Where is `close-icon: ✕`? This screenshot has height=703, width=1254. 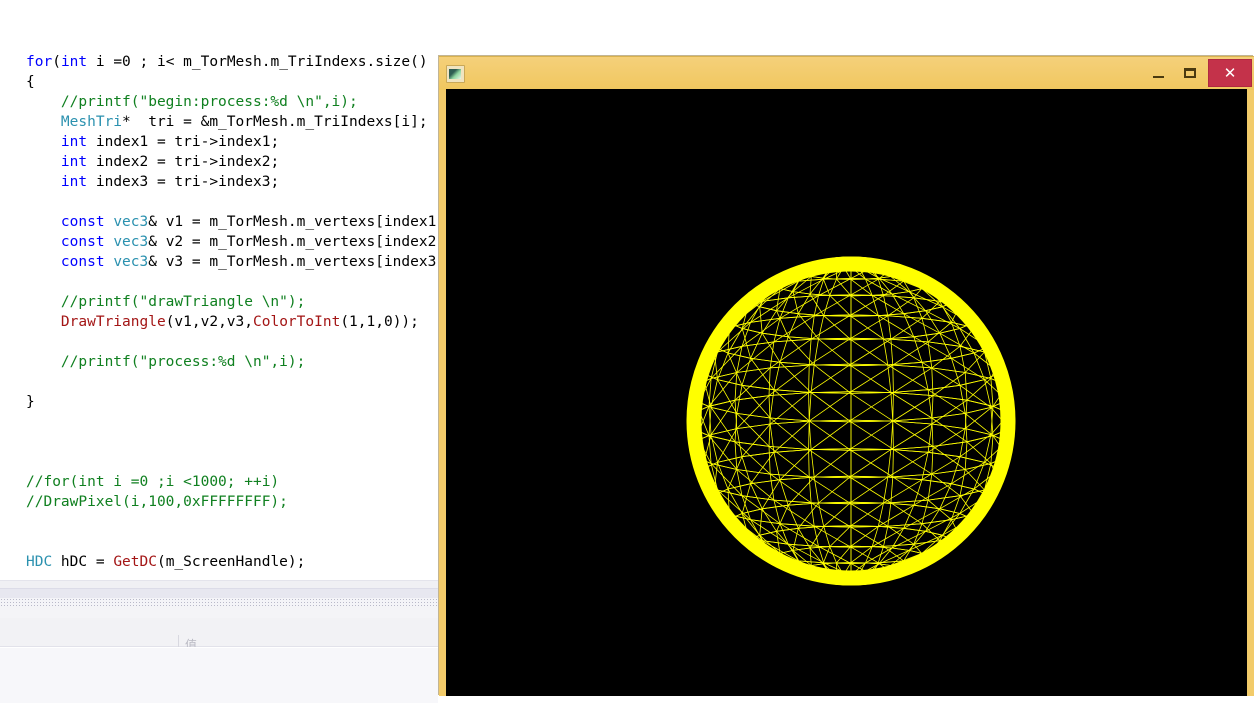
close-icon: ✕ is located at coordinates (1230, 73).